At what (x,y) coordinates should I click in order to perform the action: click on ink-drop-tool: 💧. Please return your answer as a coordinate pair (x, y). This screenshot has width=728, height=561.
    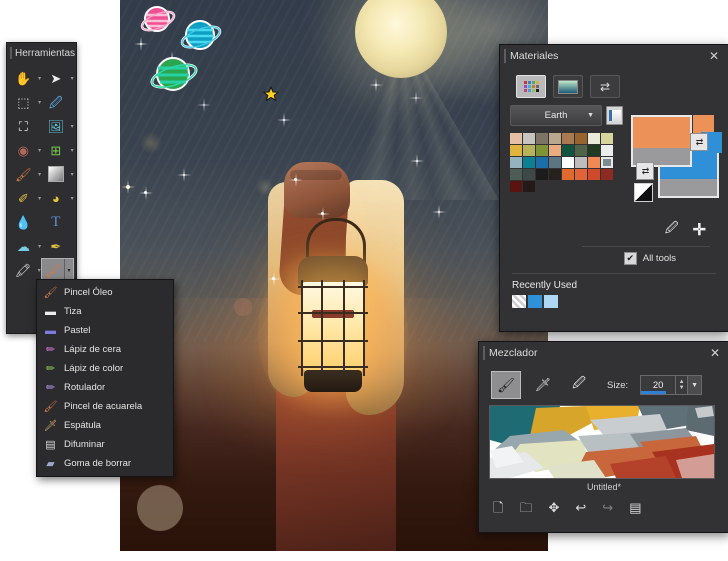
    Looking at the image, I should click on (23, 222).